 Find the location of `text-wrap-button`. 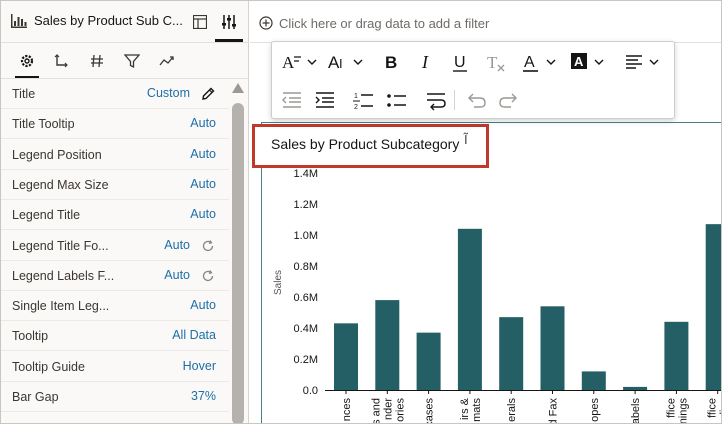

text-wrap-button is located at coordinates (436, 100).